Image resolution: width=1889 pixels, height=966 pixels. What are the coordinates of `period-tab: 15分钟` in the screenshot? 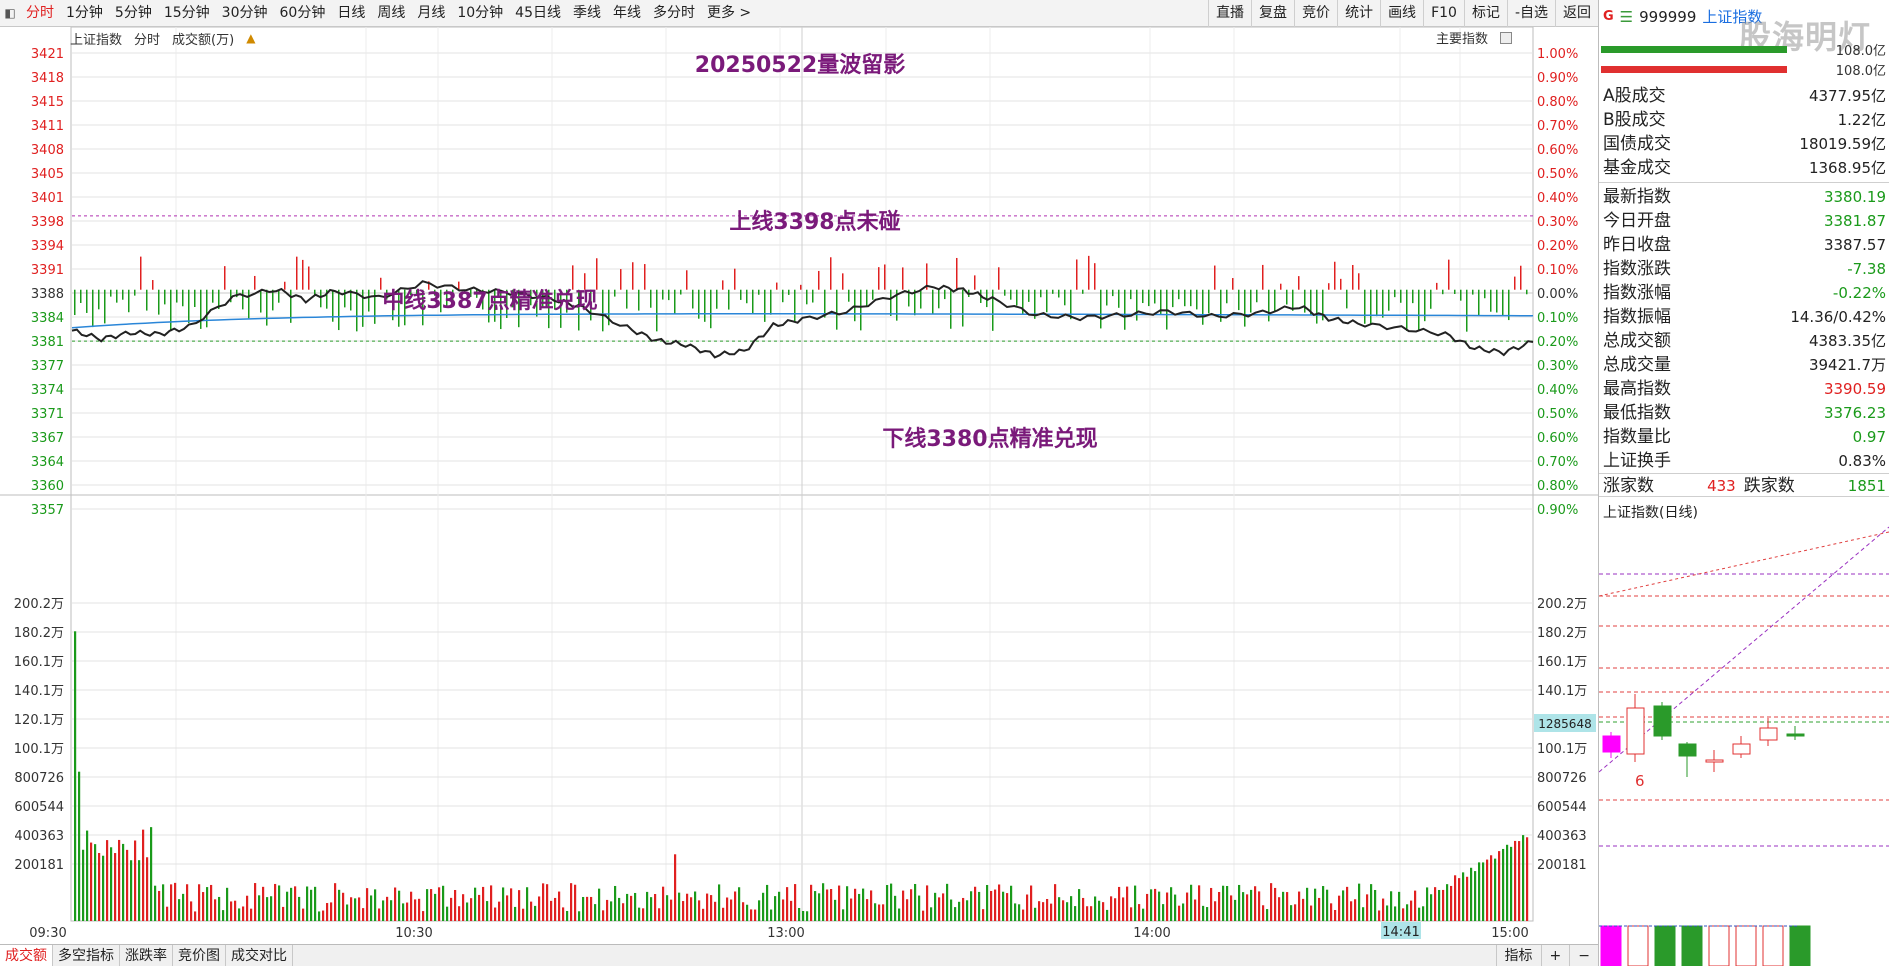 It's located at (187, 13).